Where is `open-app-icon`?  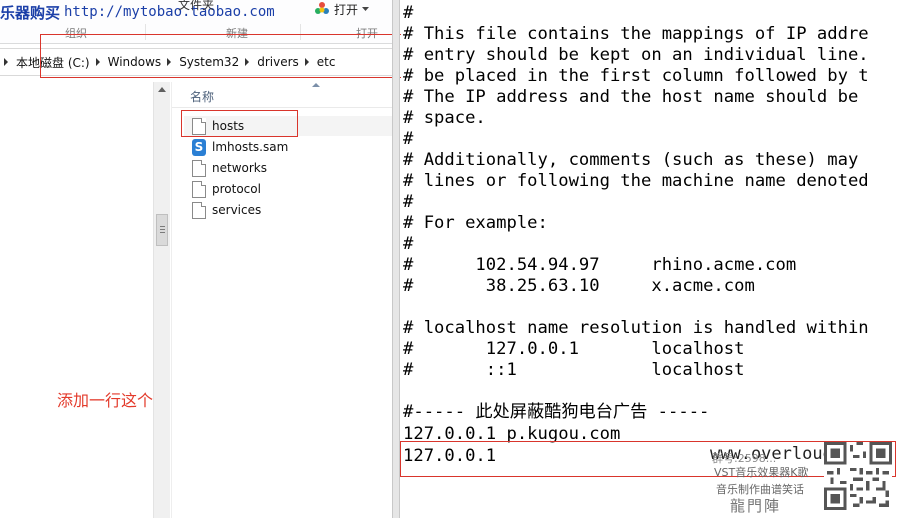 open-app-icon is located at coordinates (322, 8).